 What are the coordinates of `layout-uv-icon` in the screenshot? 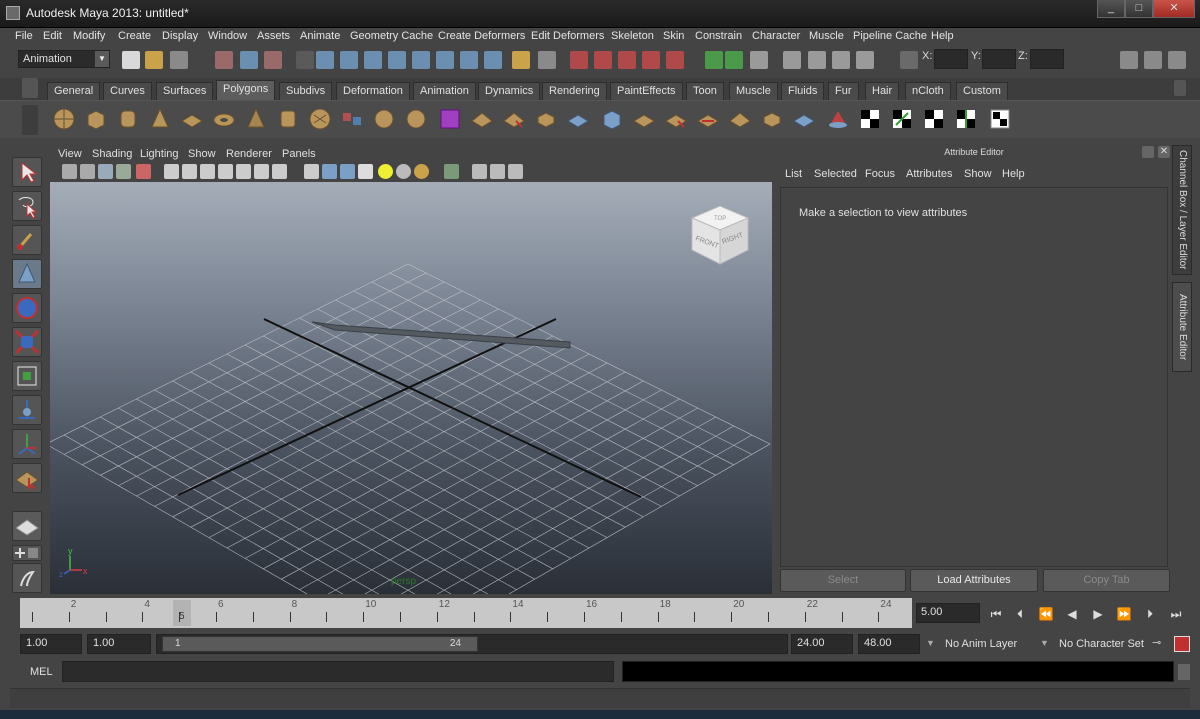 It's located at (934, 119).